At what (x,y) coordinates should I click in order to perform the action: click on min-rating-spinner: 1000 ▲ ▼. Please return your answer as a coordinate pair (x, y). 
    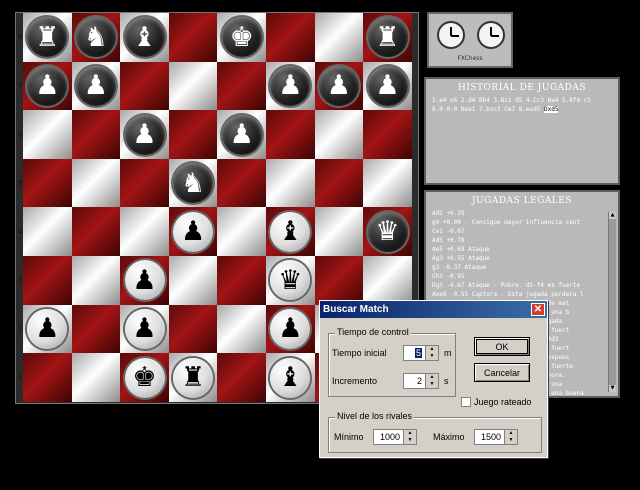
    Looking at the image, I should click on (395, 437).